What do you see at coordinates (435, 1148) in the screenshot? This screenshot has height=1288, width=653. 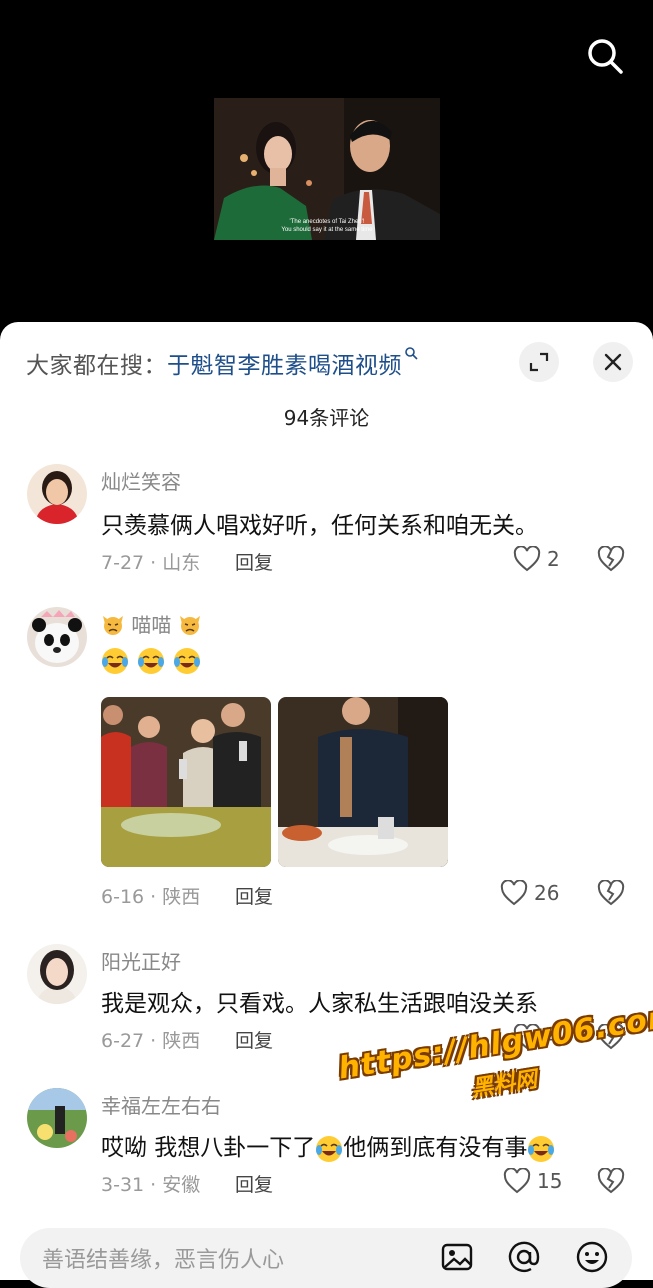 I see `comment-text-part: 他俩到底有没有事` at bounding box center [435, 1148].